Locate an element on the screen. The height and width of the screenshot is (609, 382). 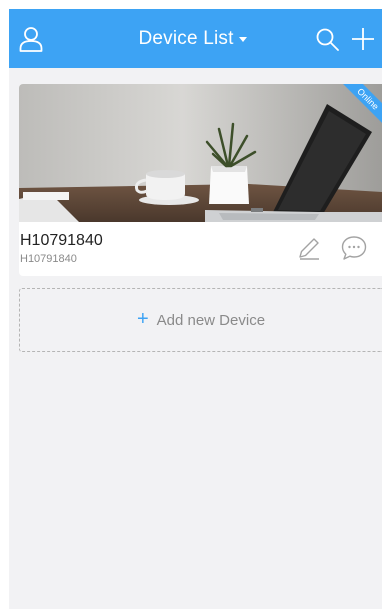
add-device-label: Add new Device is located at coordinates (211, 320).